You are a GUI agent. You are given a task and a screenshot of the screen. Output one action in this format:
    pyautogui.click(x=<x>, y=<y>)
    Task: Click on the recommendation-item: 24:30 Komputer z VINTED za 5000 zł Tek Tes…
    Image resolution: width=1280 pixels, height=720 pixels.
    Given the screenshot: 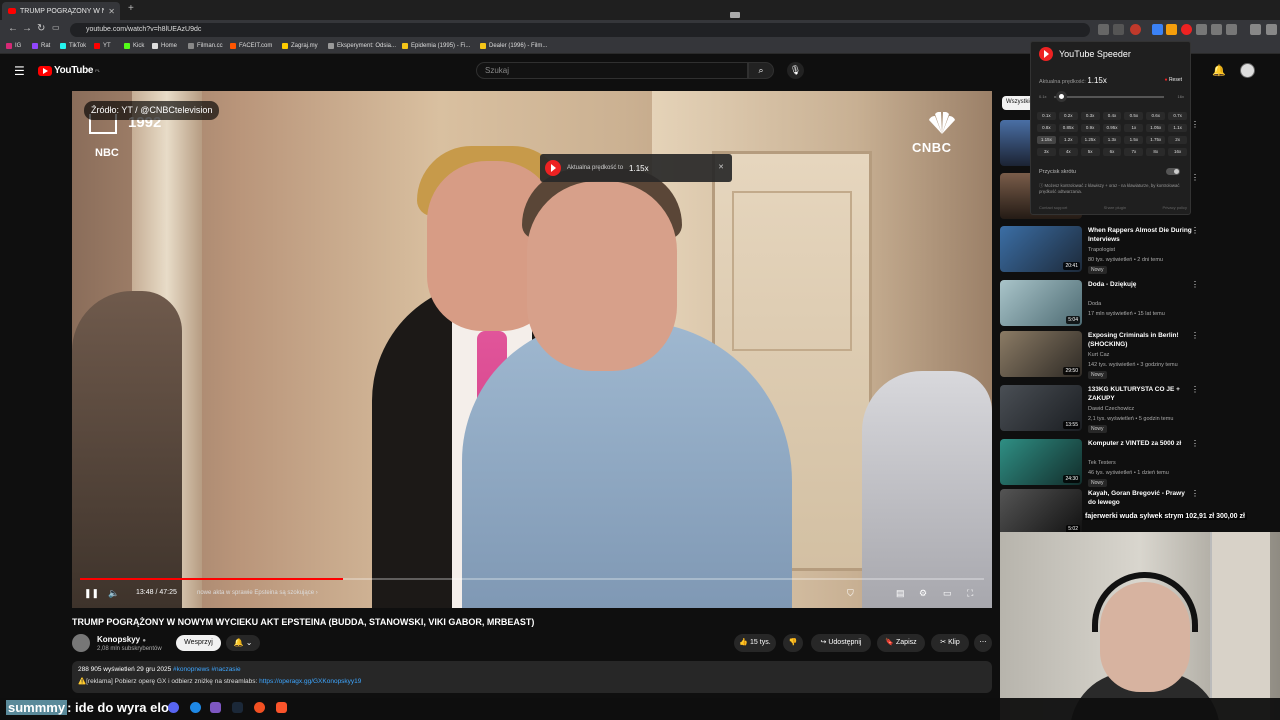 What is the action you would take?
    pyautogui.click(x=1102, y=464)
    